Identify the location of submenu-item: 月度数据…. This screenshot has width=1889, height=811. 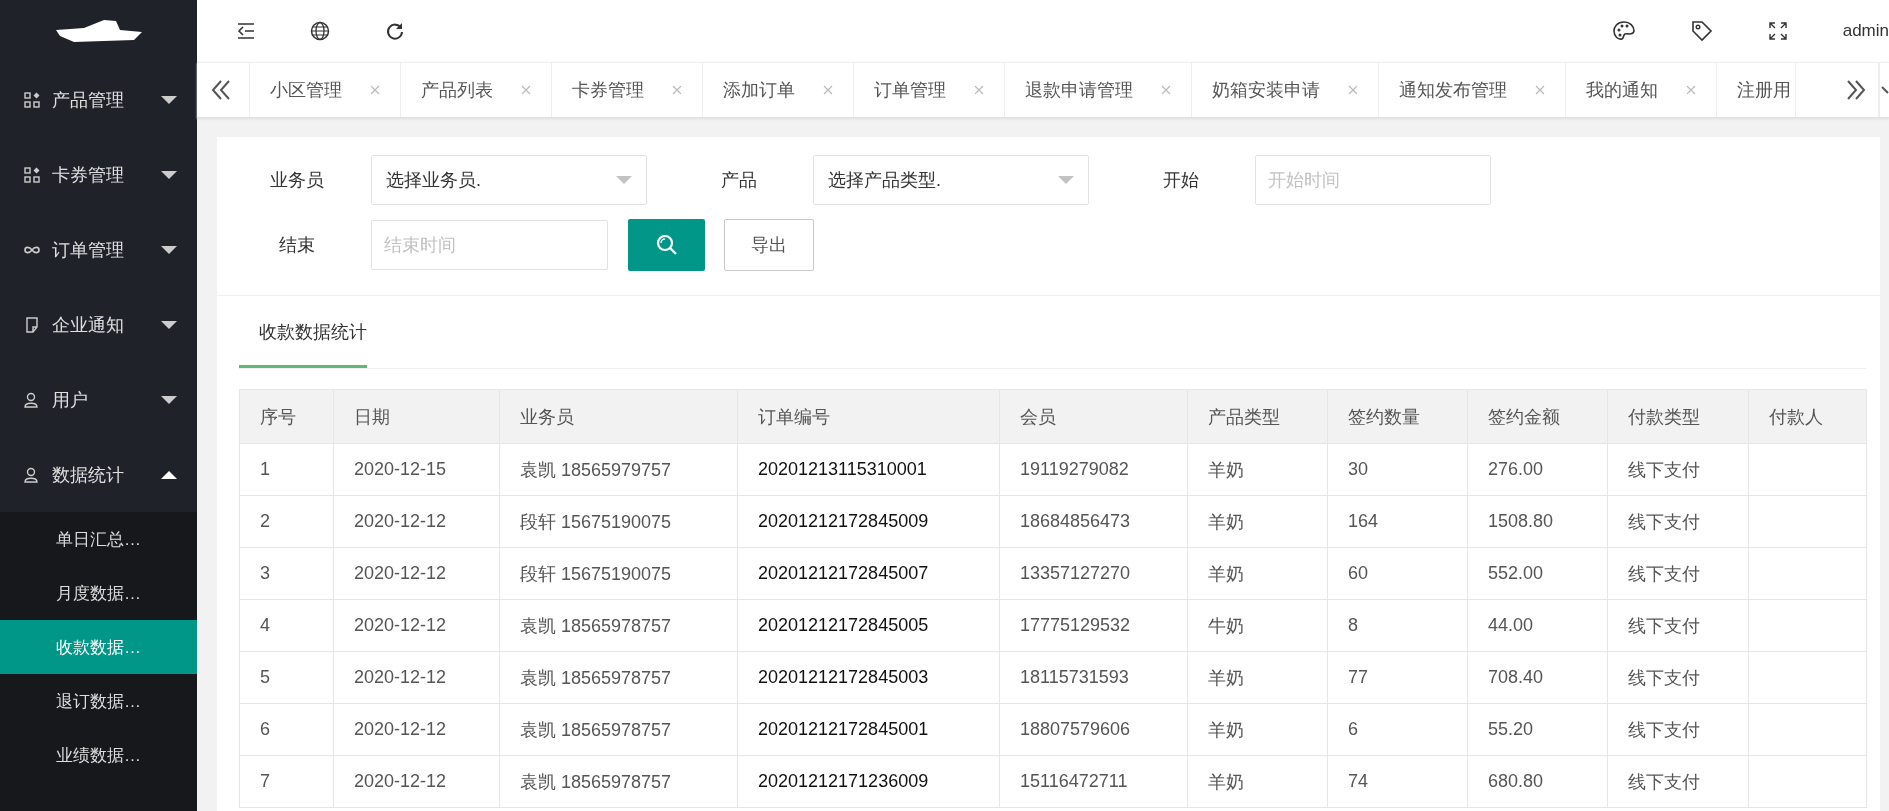
(98, 593).